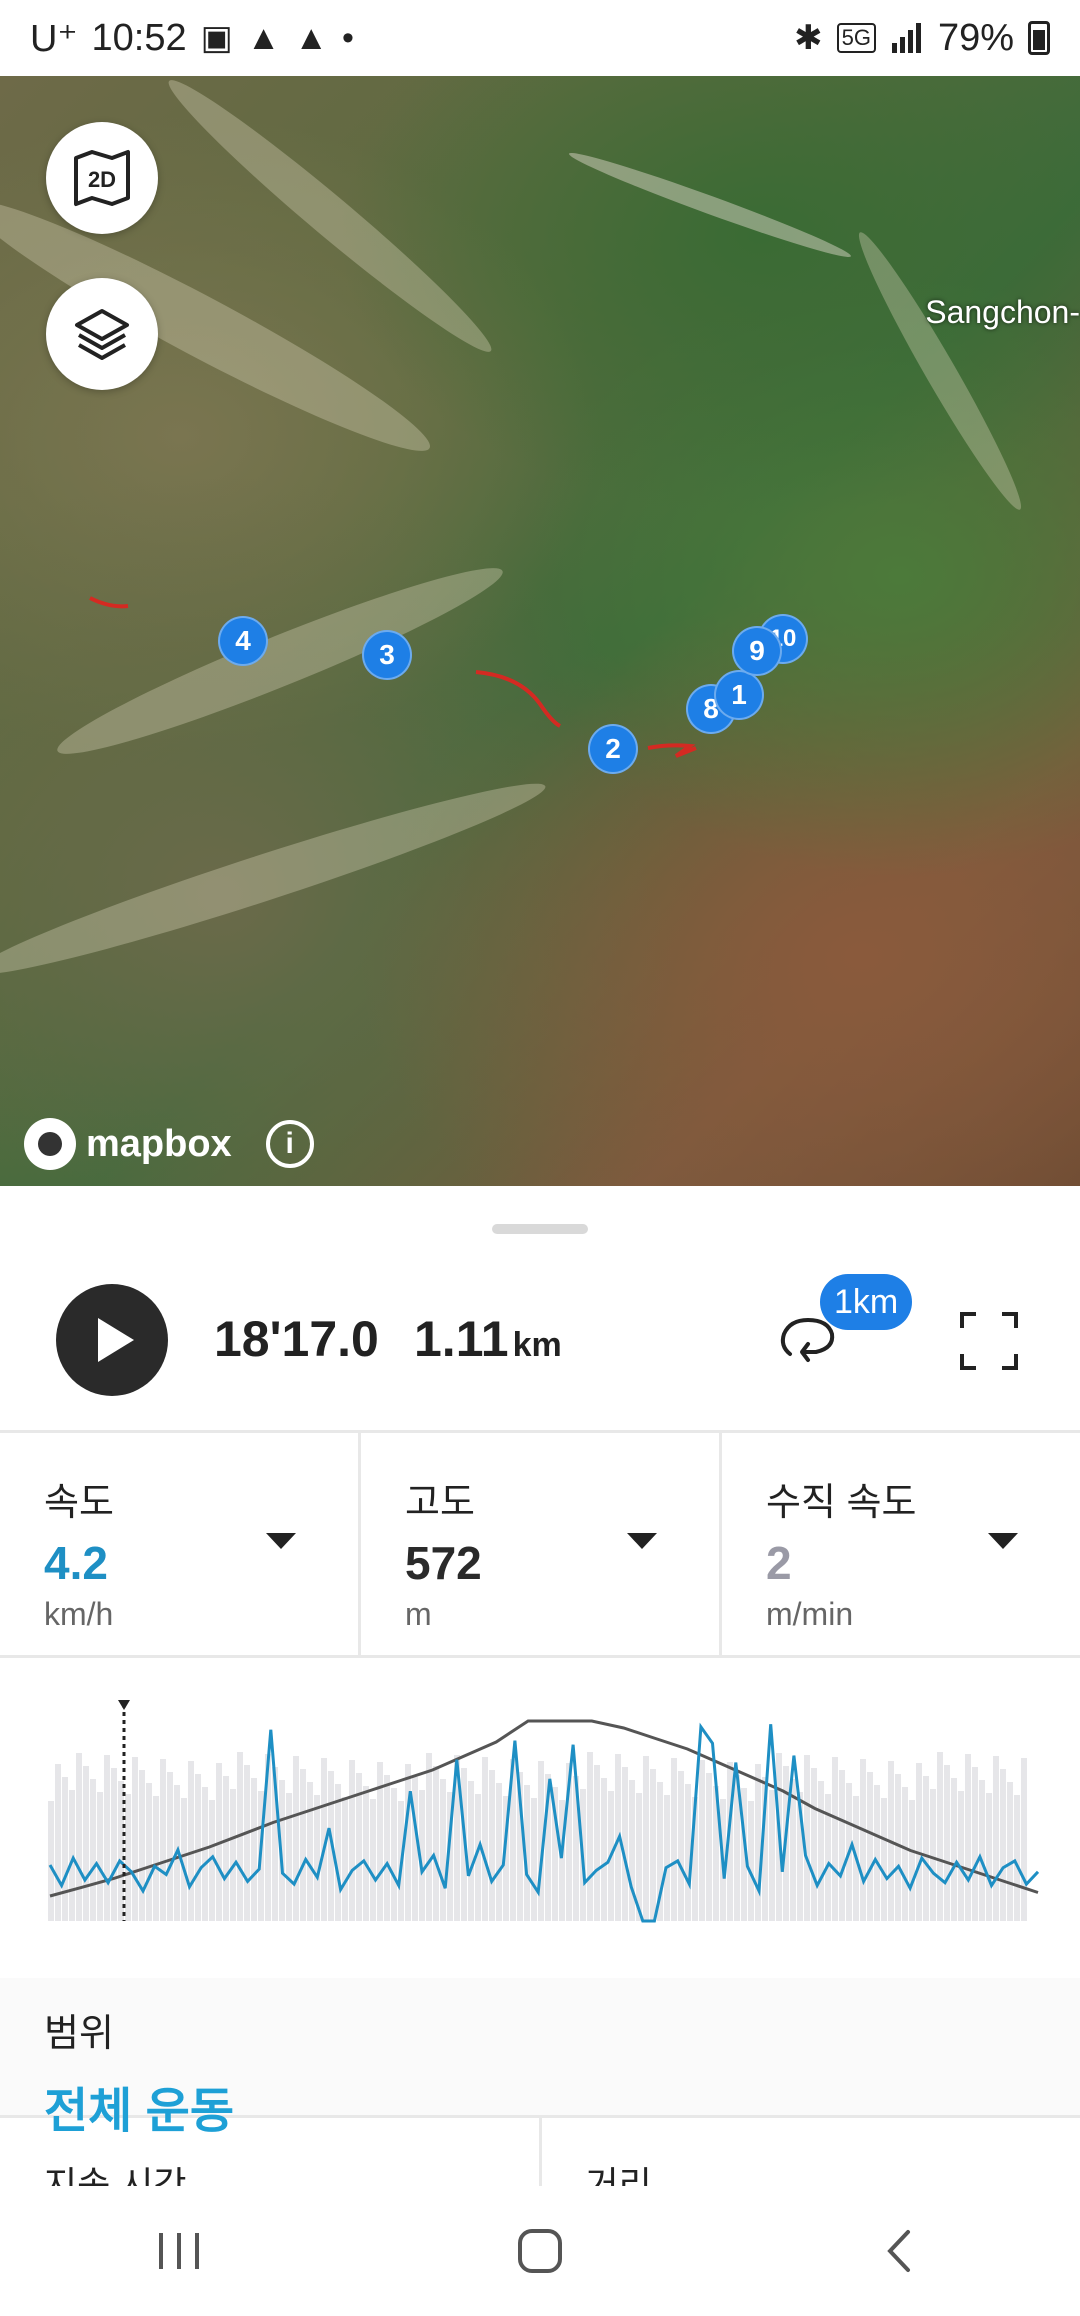  Describe the element at coordinates (169, 1144) in the screenshot. I see `mapbox-attribution: mapbox i` at that location.